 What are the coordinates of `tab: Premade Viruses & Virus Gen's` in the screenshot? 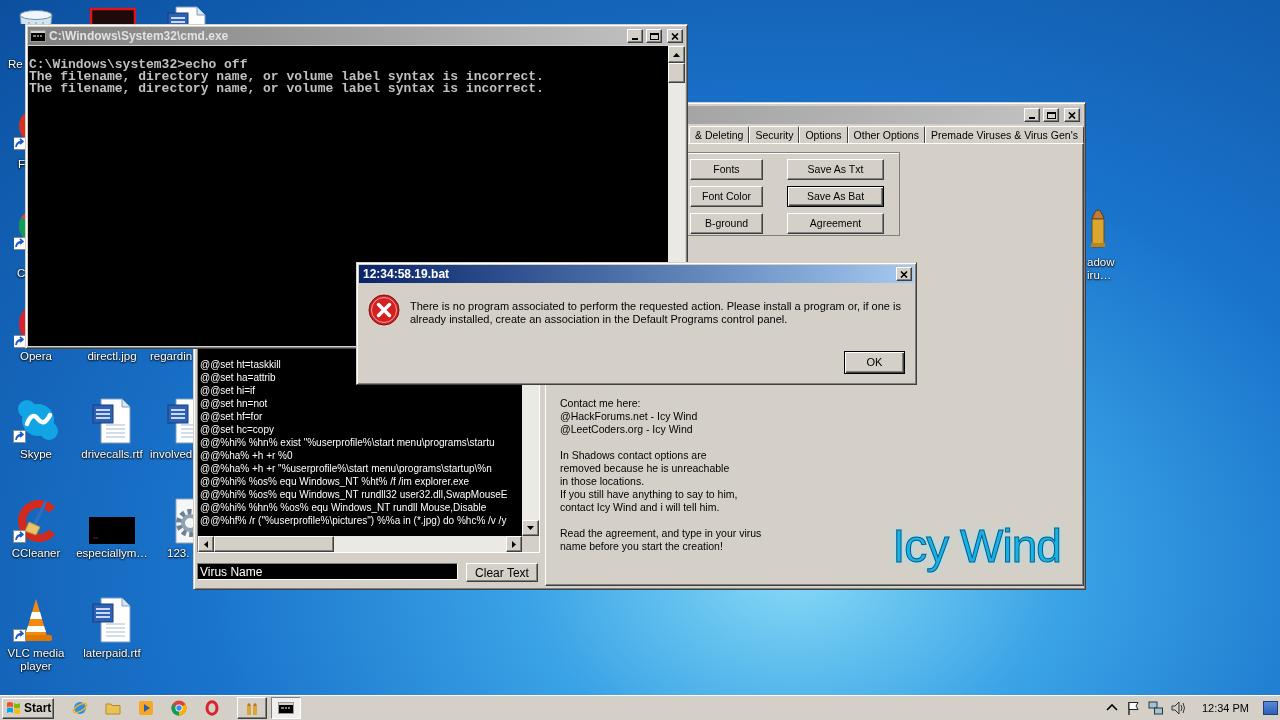 It's located at (1004, 134).